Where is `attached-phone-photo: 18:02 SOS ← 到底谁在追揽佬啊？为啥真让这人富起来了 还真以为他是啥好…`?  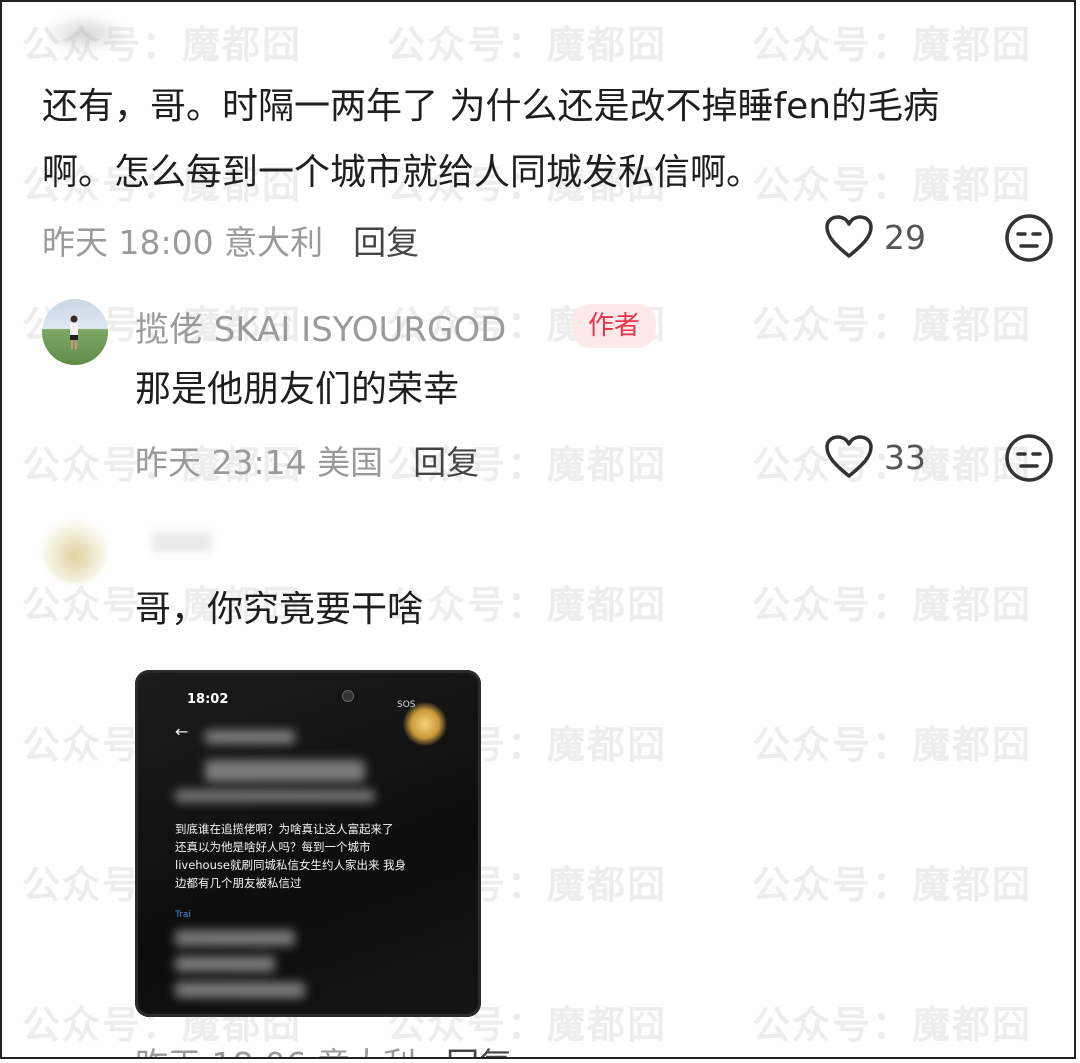
attached-phone-photo: 18:02 SOS ← 到底谁在追揽佬啊？为啥真让这人富起来了 还真以为他是啥好… is located at coordinates (308, 843).